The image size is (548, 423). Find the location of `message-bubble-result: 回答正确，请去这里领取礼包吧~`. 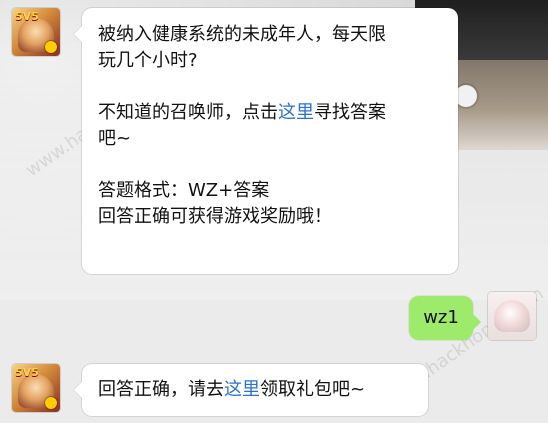

message-bubble-result: 回答正确，请去这里领取礼包吧~ is located at coordinates (255, 390).